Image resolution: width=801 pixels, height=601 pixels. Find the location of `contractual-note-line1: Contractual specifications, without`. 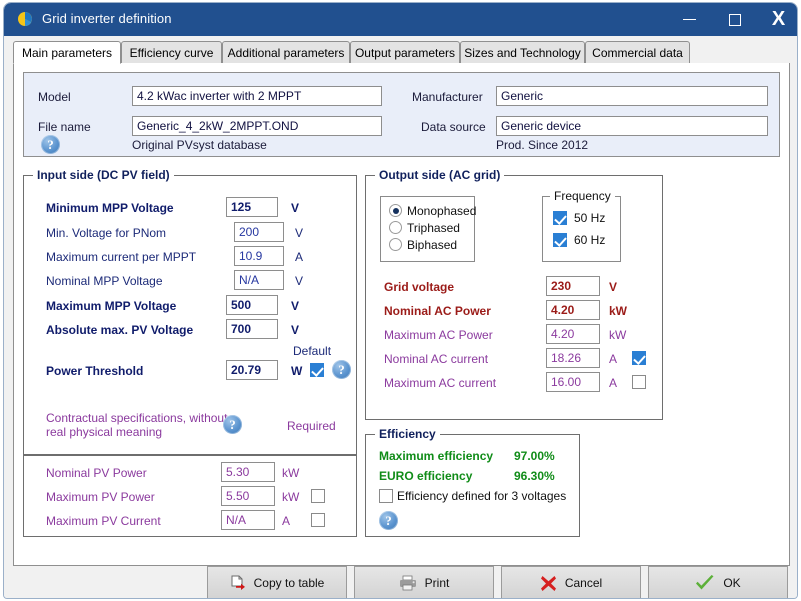

contractual-note-line1: Contractual specifications, without is located at coordinates (137, 418).